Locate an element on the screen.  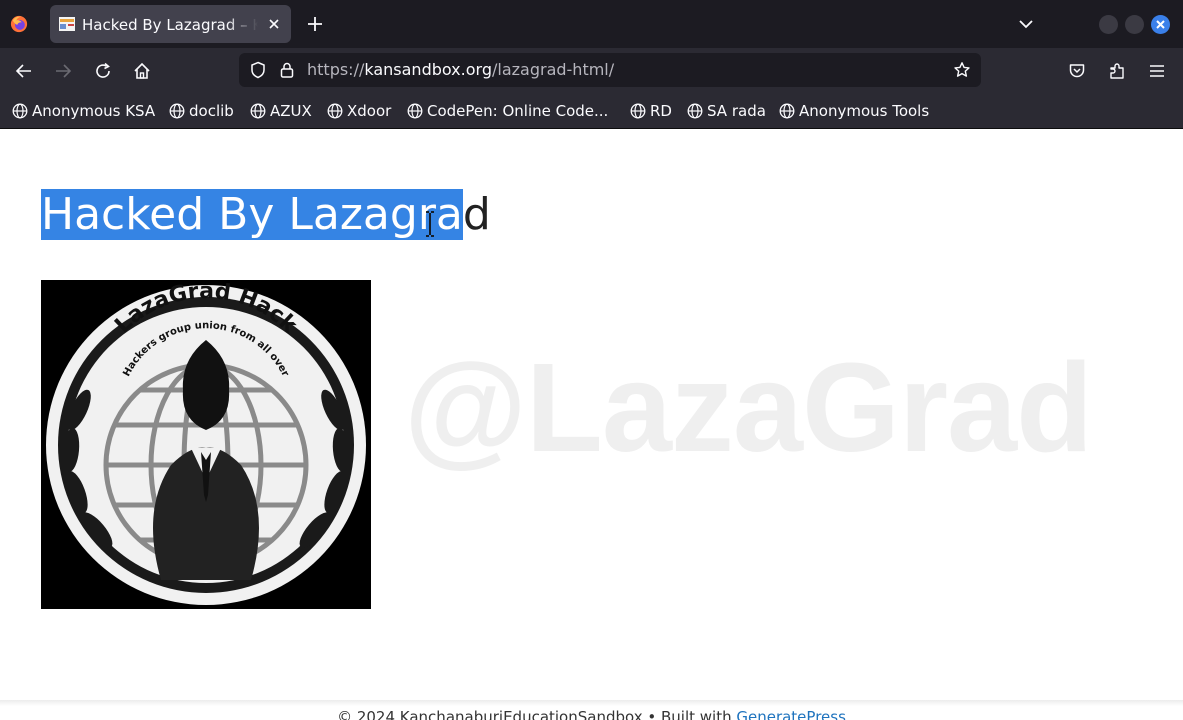
bookmark-label: SA rada is located at coordinates (736, 111).